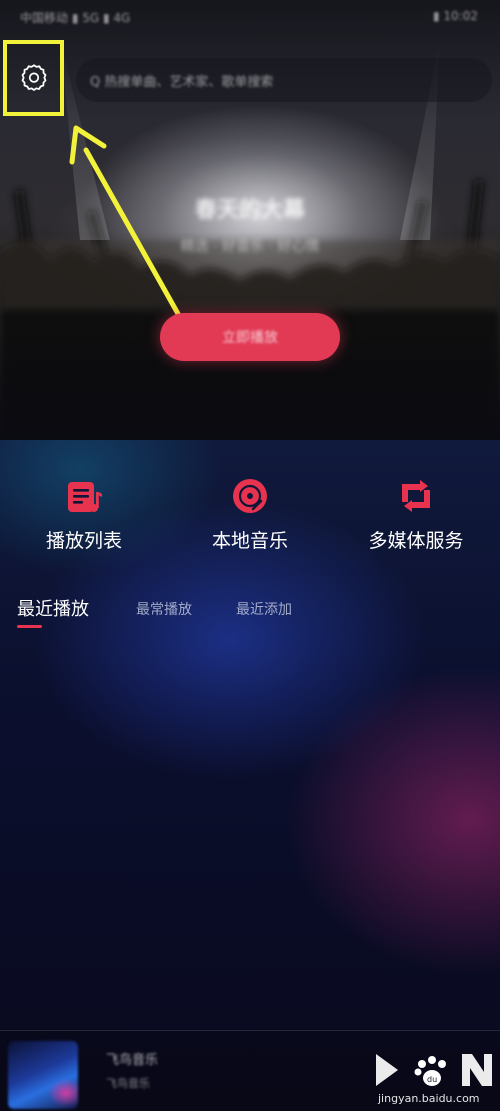  I want to click on quick-entries: 播放列表 本地音乐 多媒体服务, so click(250, 515).